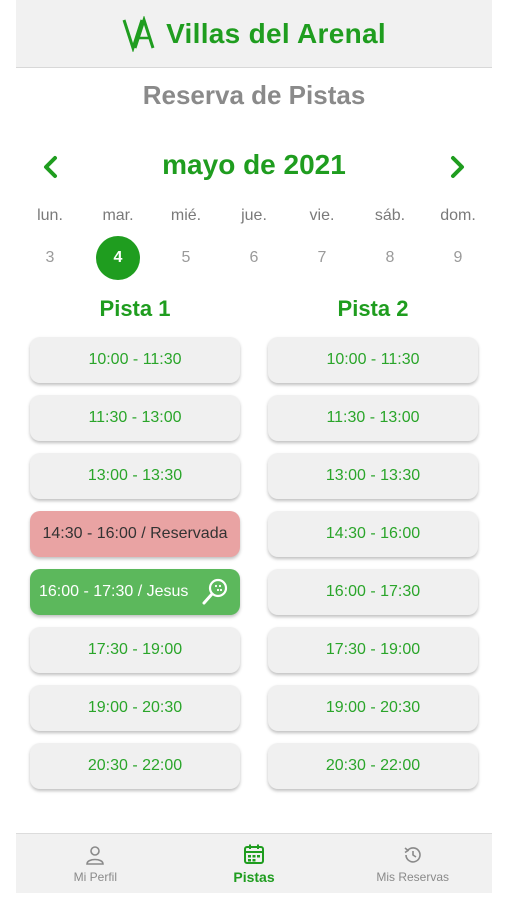 The width and height of the screenshot is (506, 900). I want to click on day-number: 8, so click(390, 257).